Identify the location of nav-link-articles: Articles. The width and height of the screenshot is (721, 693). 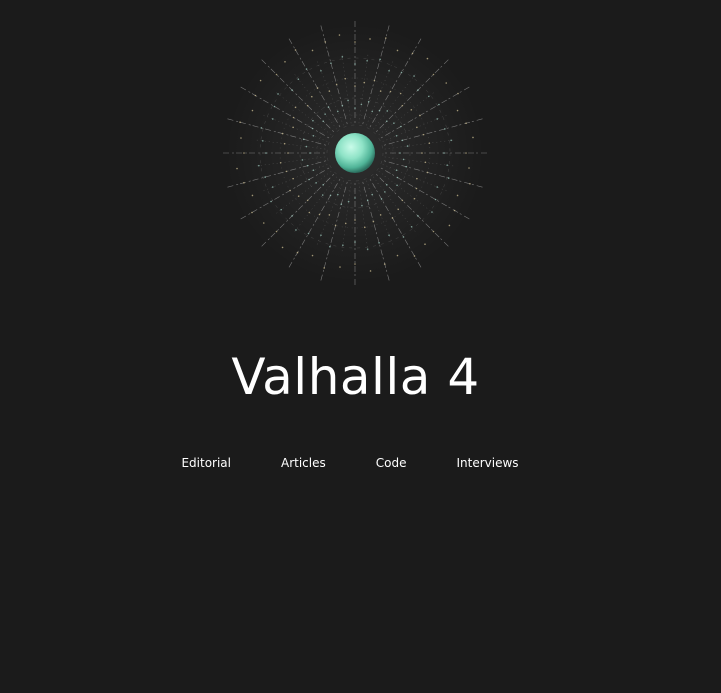
(303, 464).